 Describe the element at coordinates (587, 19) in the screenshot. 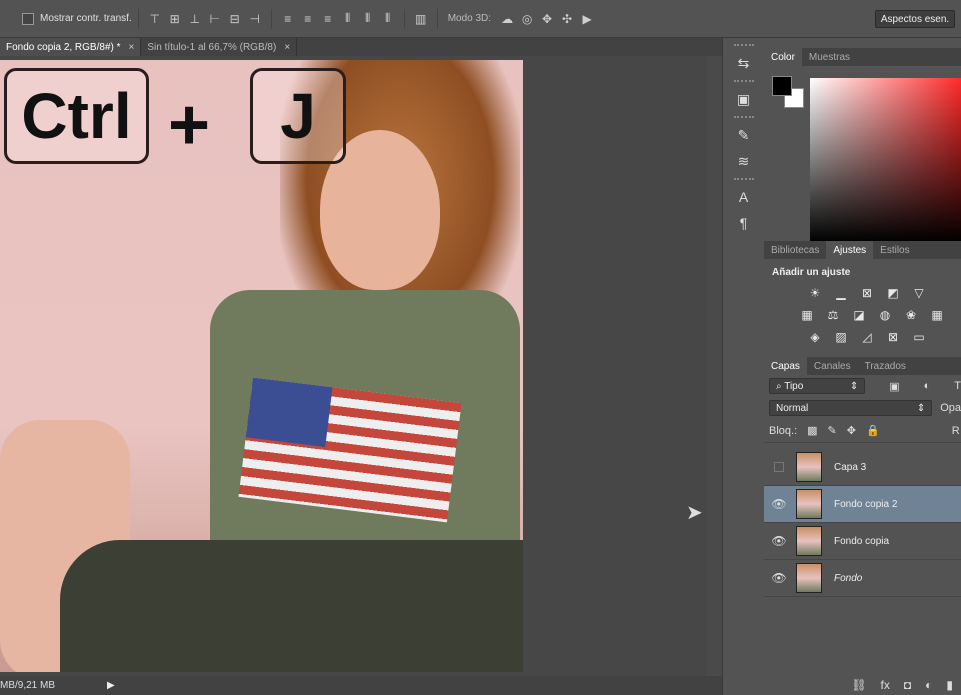

I see `camera-3d-icon: ▶` at that location.